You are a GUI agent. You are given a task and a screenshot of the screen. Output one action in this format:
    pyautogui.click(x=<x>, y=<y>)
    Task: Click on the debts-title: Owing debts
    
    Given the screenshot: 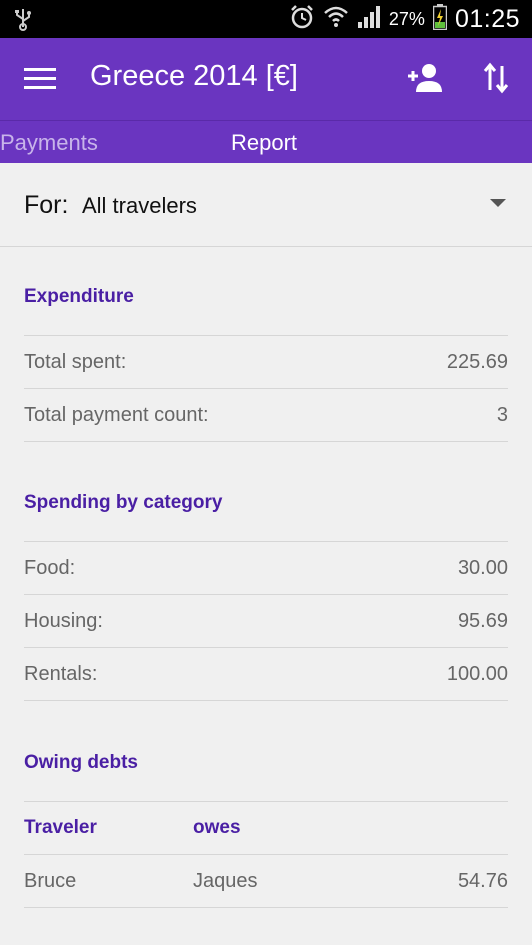 What is the action you would take?
    pyautogui.click(x=81, y=762)
    